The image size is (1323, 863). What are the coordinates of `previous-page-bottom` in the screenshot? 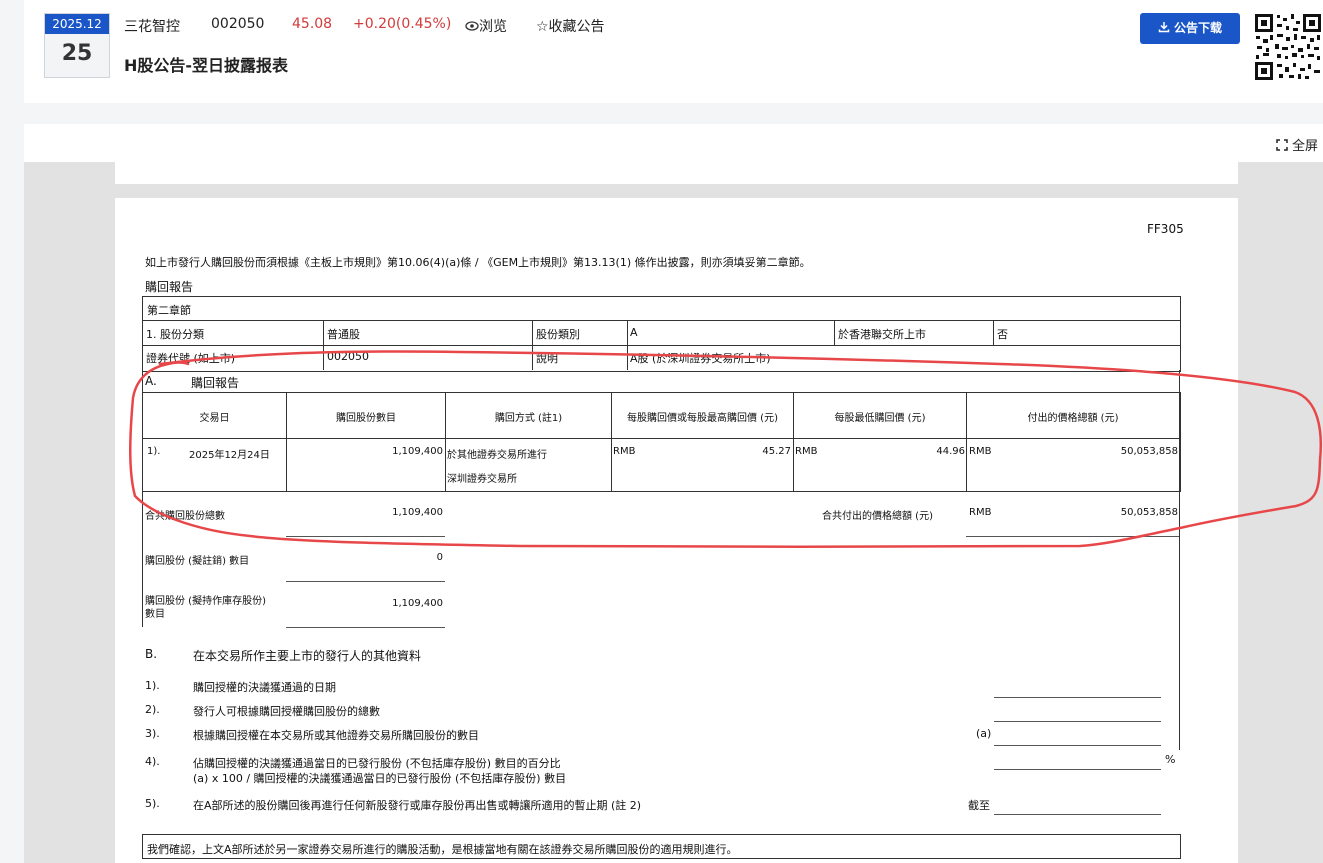 It's located at (676, 173).